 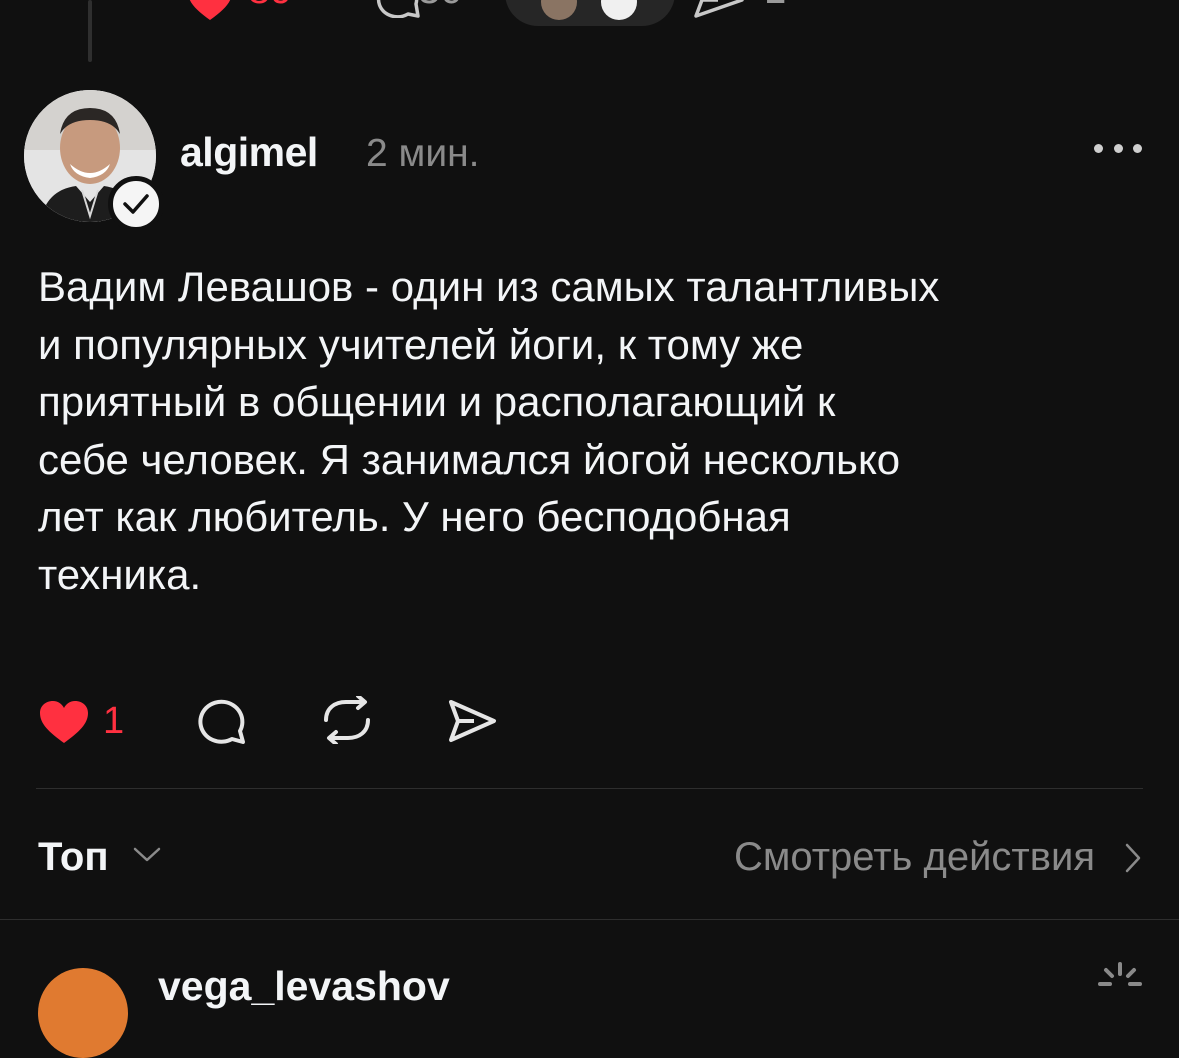 I want to click on repost-icon, so click(x=347, y=720).